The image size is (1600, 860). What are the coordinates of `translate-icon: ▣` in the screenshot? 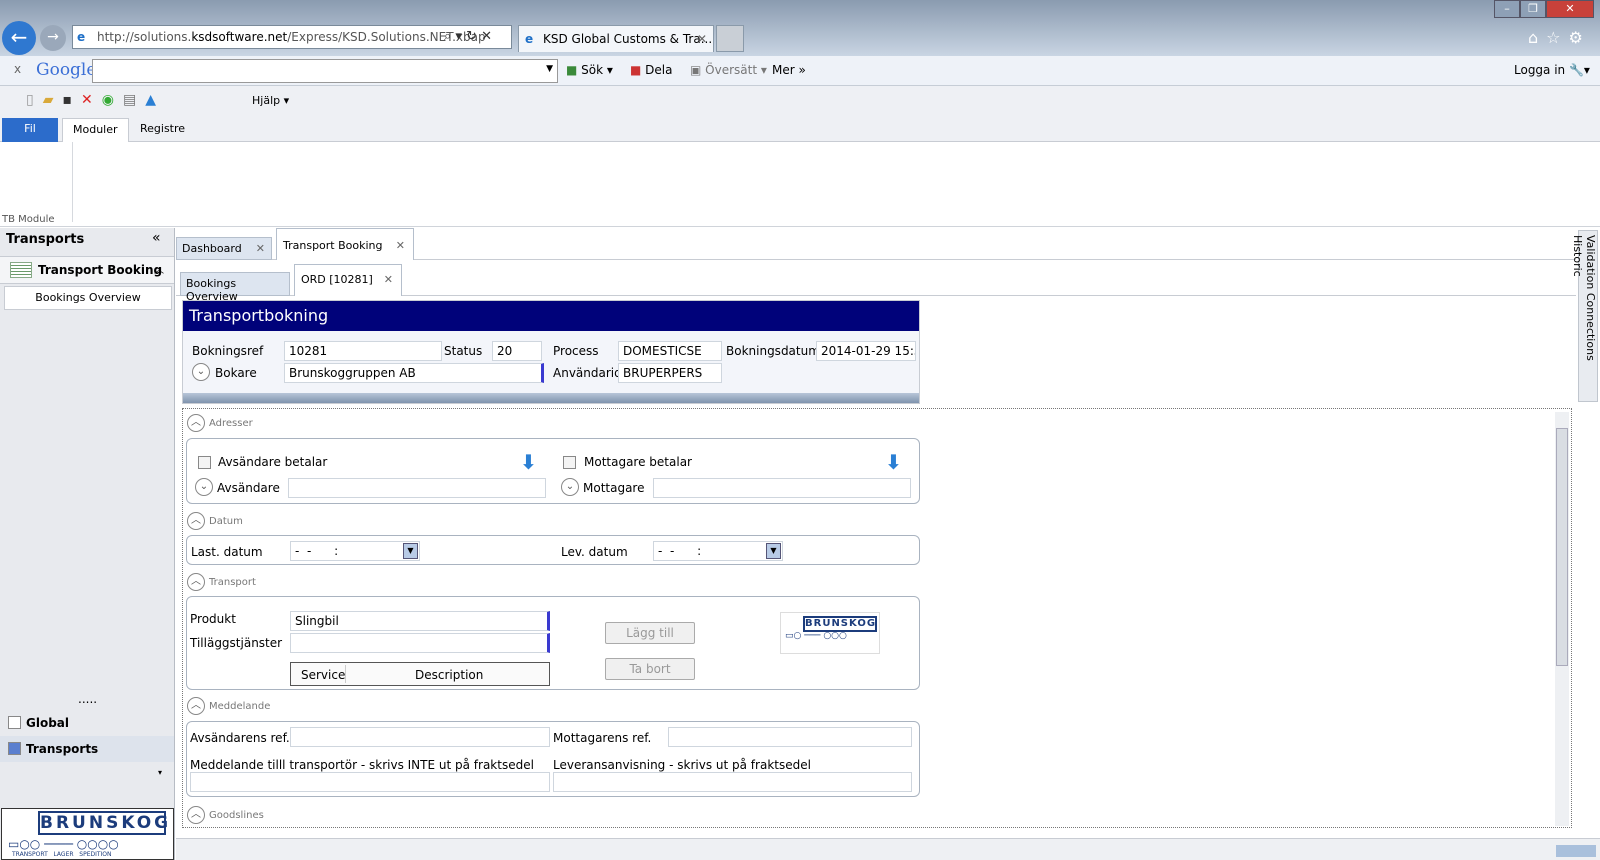 It's located at (698, 70).